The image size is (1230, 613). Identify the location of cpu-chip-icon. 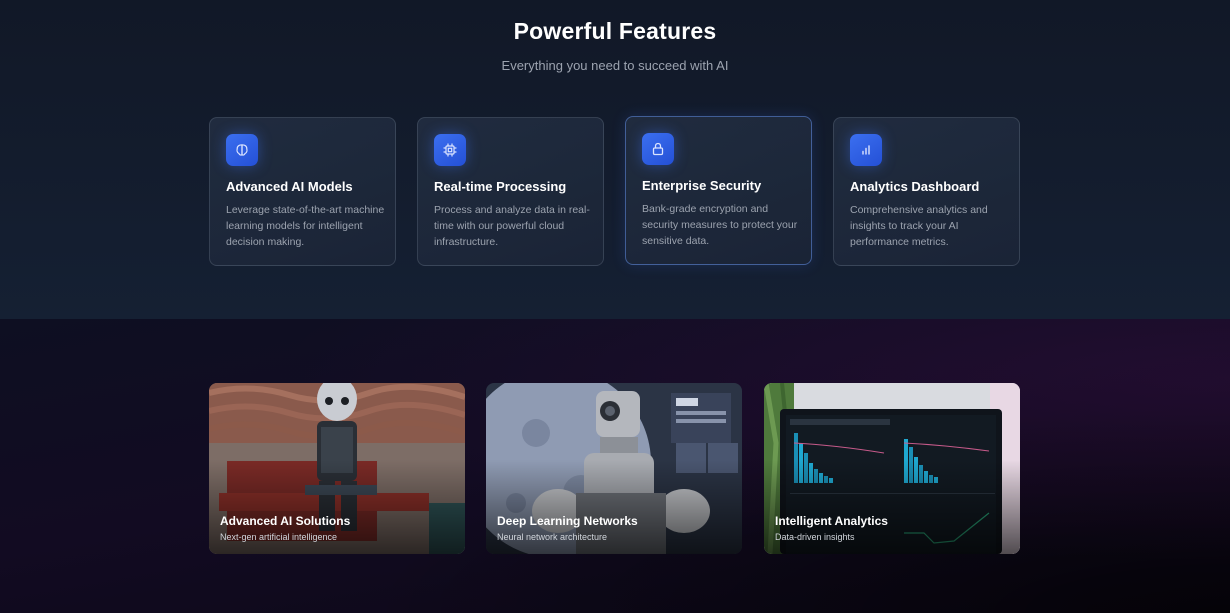
(450, 150).